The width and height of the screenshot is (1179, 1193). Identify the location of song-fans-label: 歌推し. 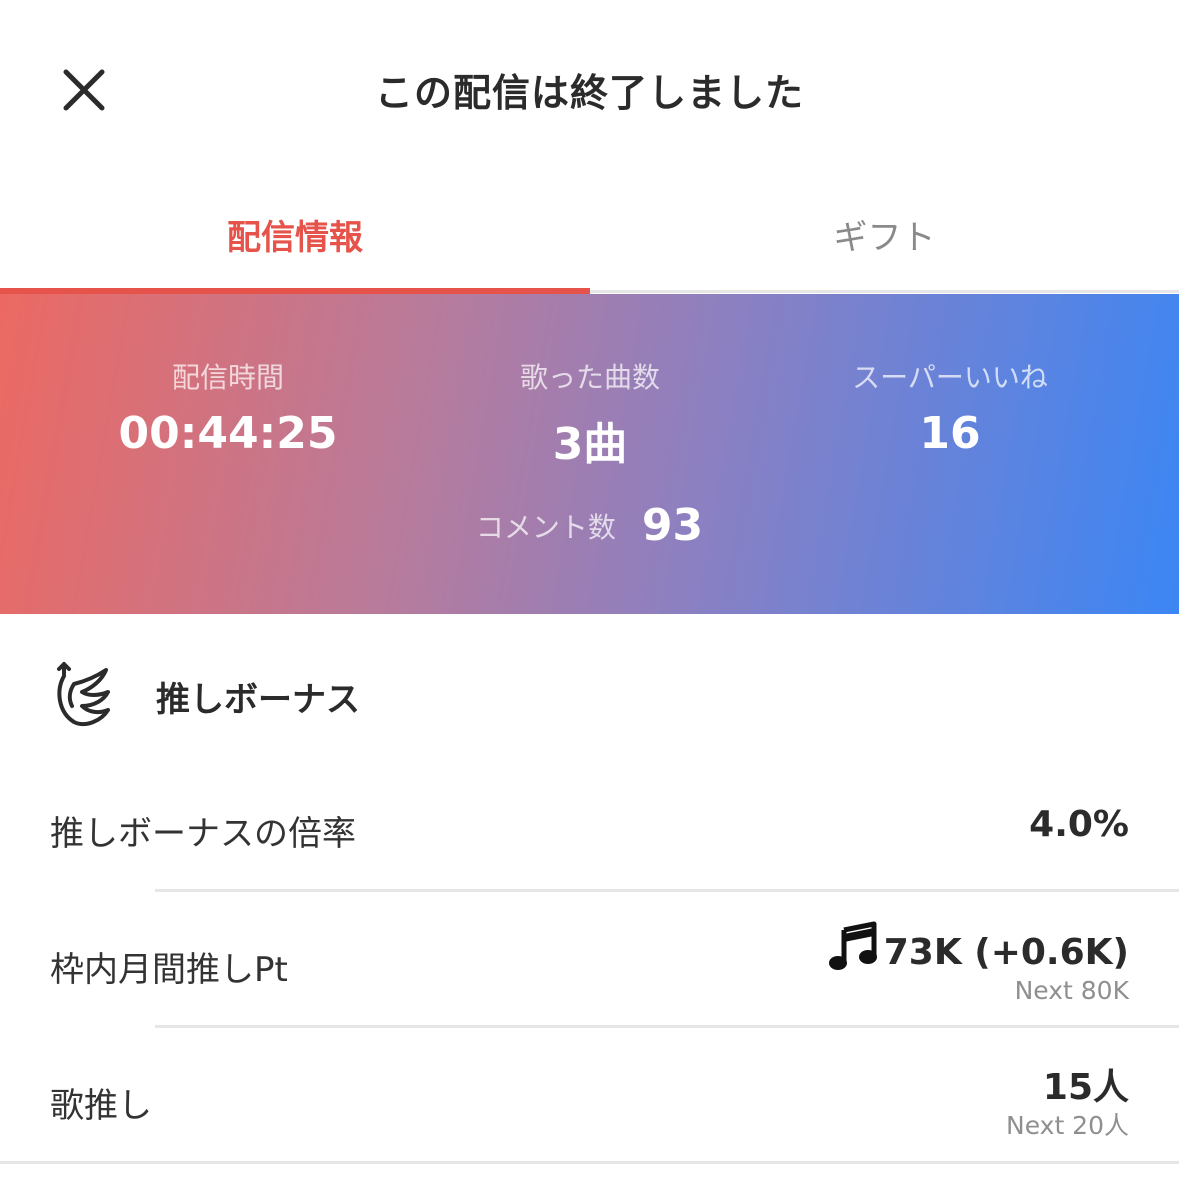
(101, 1106).